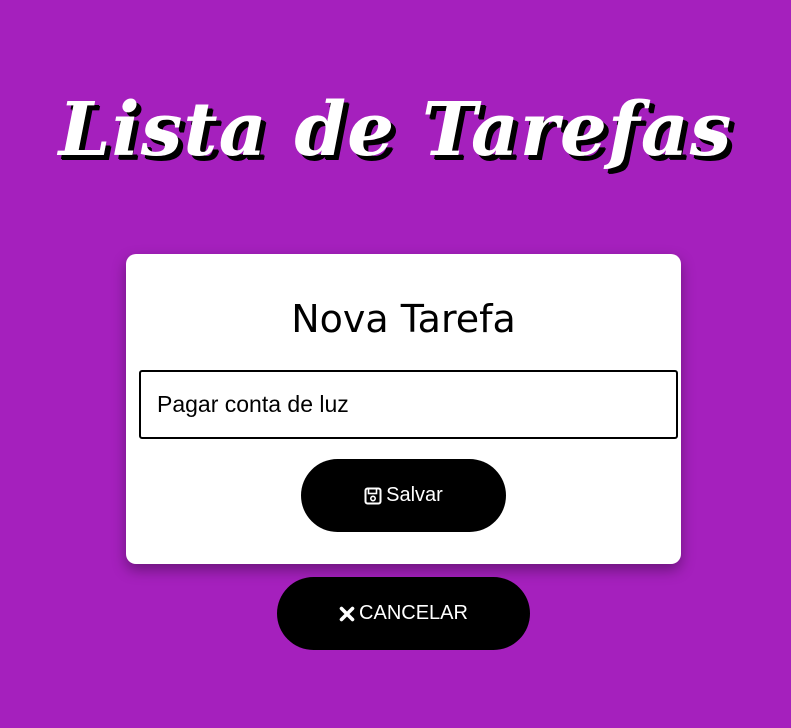 The height and width of the screenshot is (728, 791). I want to click on save-button-label: Salvar, so click(414, 495).